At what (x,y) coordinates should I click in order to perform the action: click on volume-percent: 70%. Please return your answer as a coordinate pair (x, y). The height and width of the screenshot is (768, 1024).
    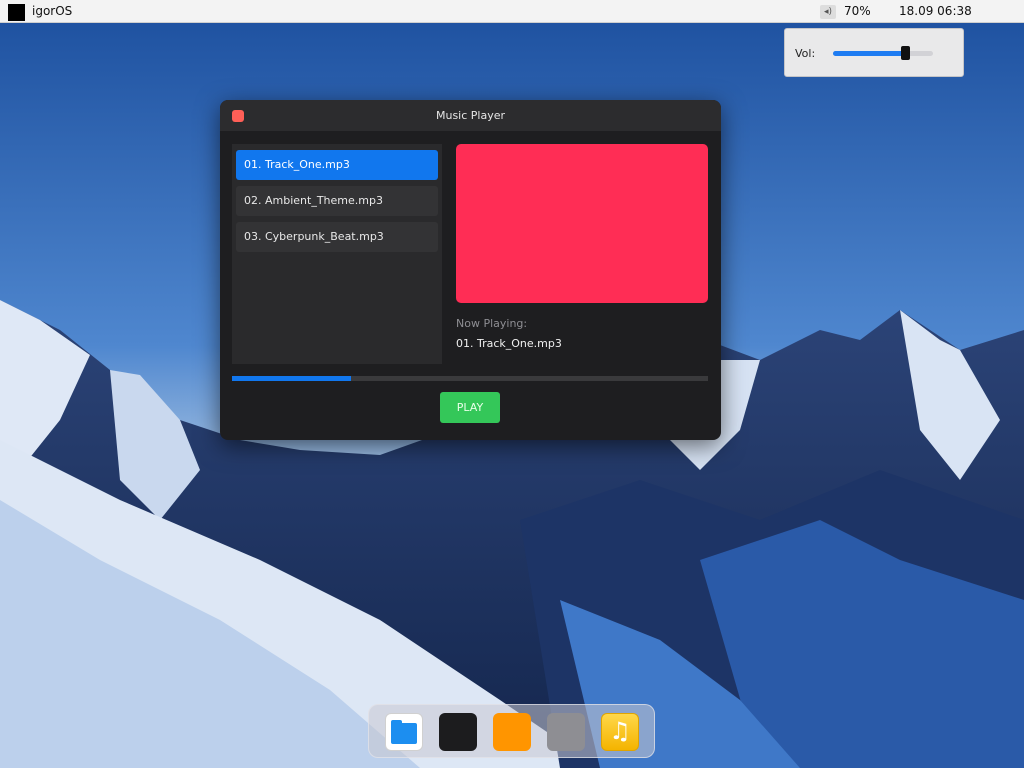
    Looking at the image, I should click on (857, 11).